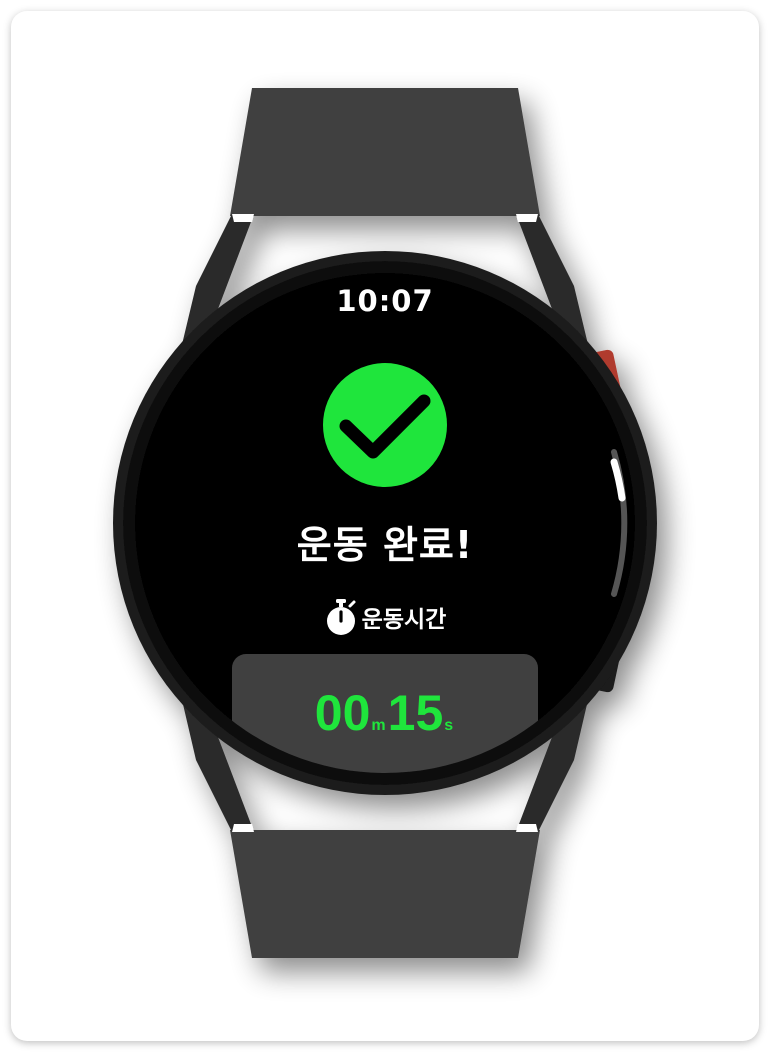  I want to click on workout-complete-title: 운동 완료!, so click(385, 545).